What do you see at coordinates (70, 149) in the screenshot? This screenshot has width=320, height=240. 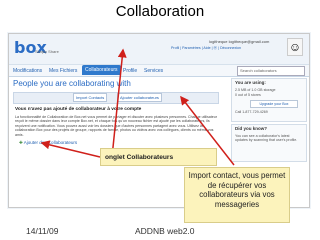 I see `arrow-to-add-link` at bounding box center [70, 149].